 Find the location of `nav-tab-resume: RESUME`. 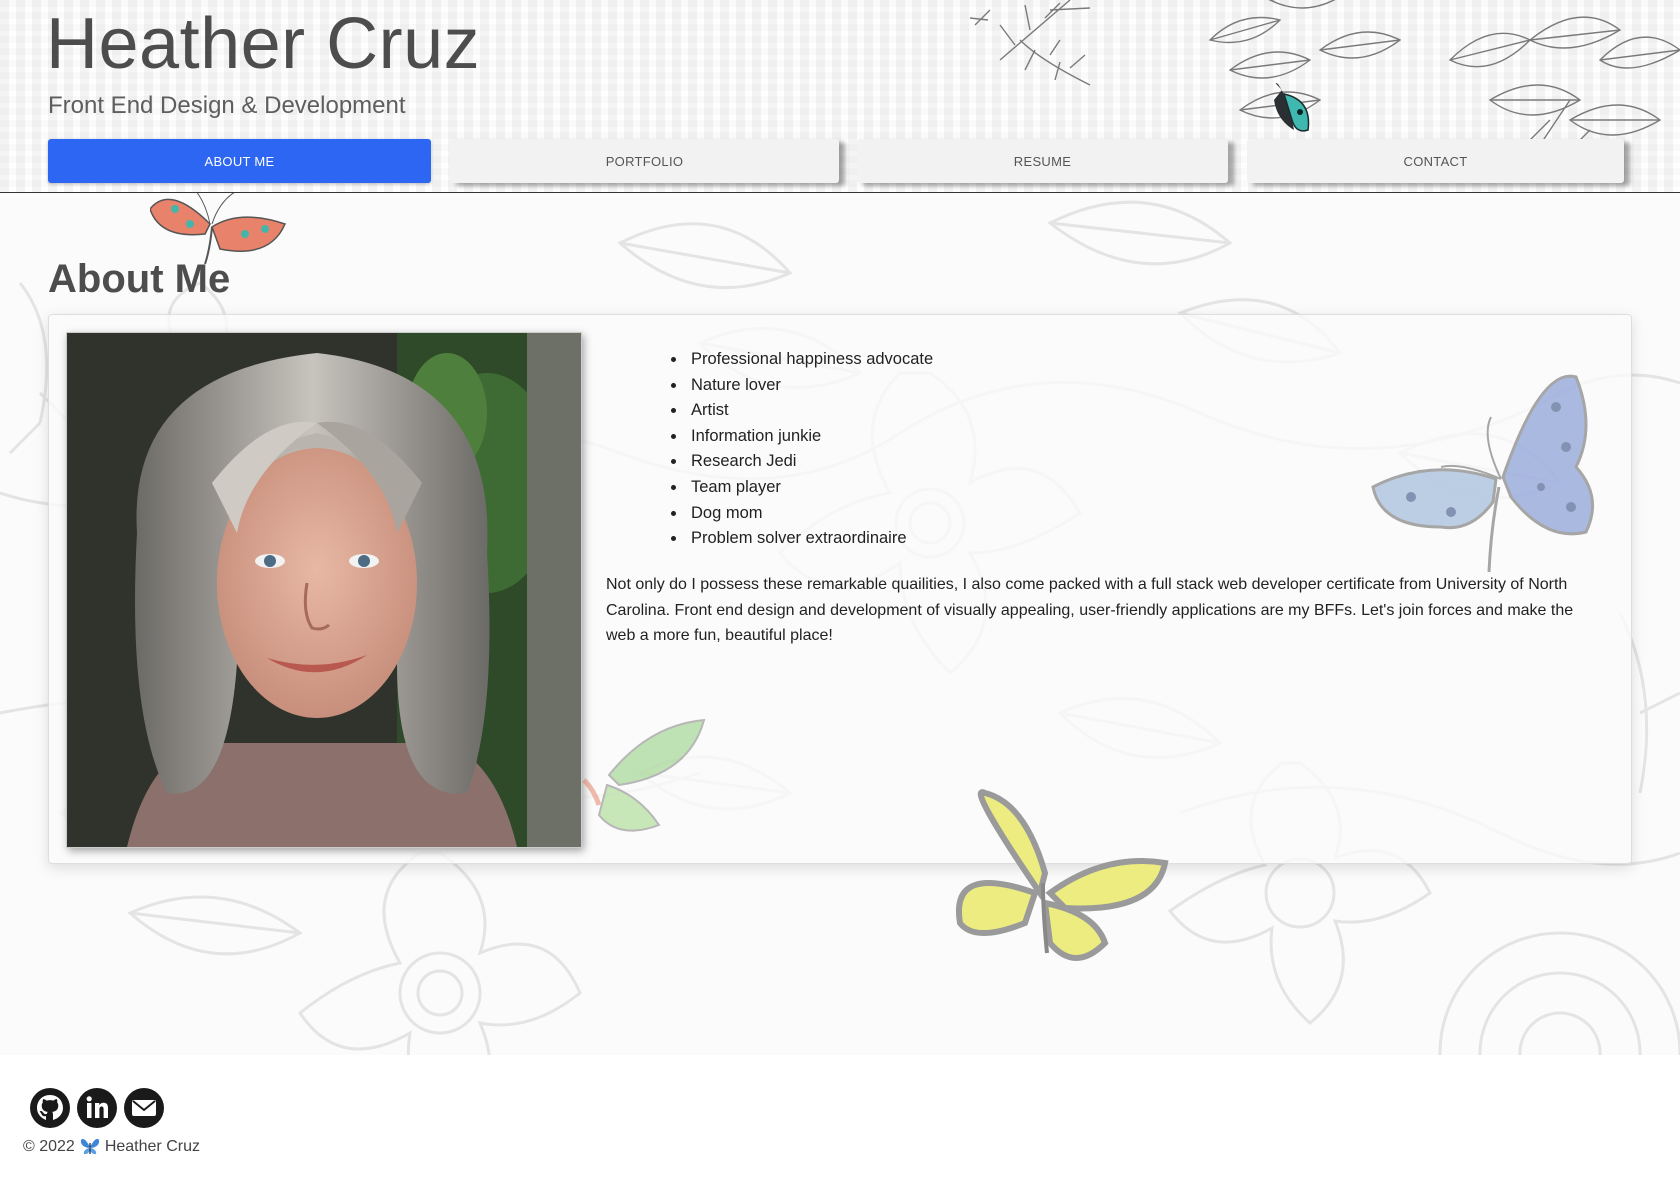

nav-tab-resume: RESUME is located at coordinates (1042, 161).